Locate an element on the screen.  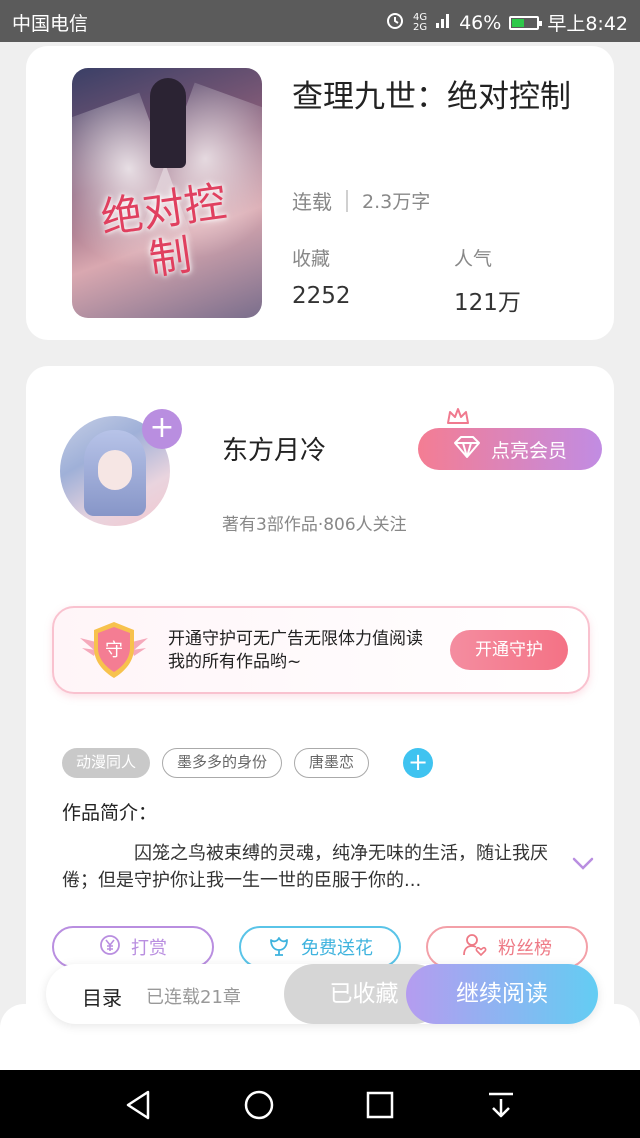
tag-item: 动漫同人 is located at coordinates (106, 763).